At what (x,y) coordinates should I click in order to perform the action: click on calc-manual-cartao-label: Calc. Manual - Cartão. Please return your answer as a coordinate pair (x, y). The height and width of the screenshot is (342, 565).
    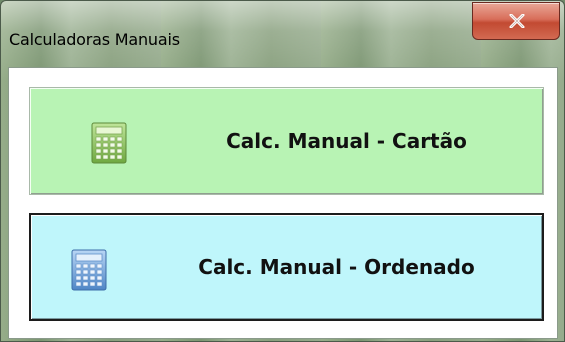
    Looking at the image, I should click on (346, 141).